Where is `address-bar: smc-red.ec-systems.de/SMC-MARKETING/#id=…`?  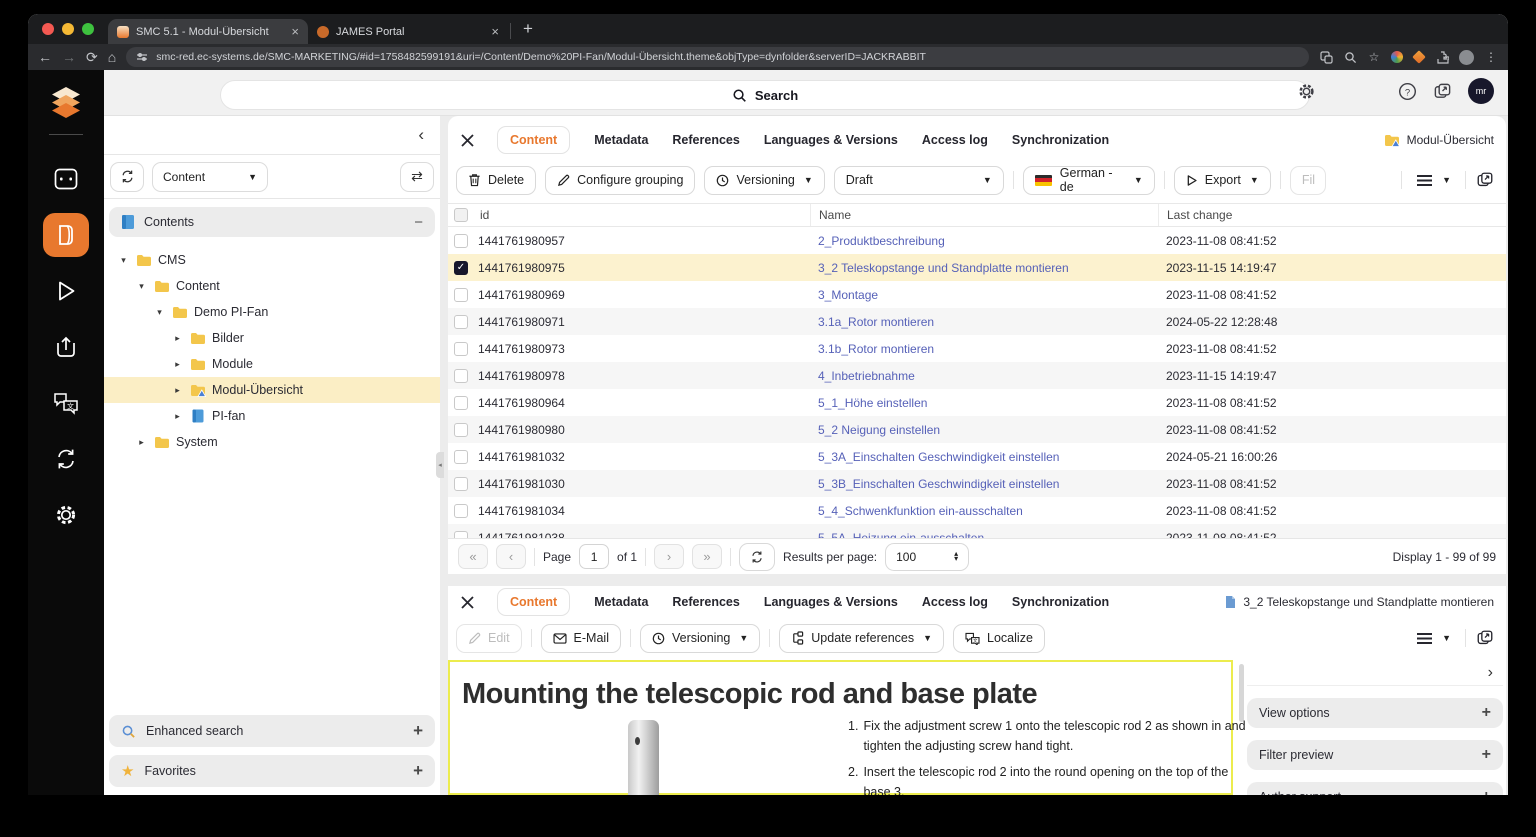 address-bar: smc-red.ec-systems.de/SMC-MARKETING/#id=… is located at coordinates (717, 57).